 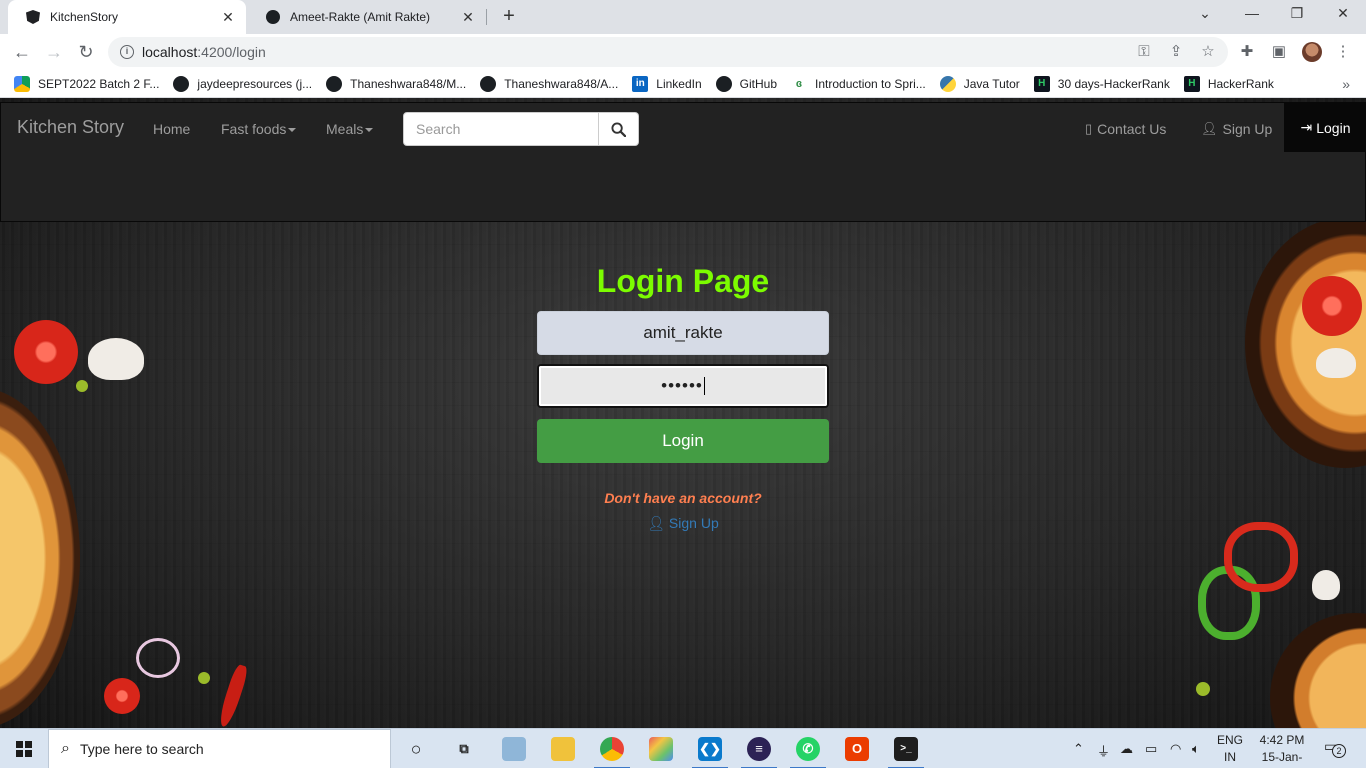 I want to click on nav-home: Home, so click(x=171, y=129).